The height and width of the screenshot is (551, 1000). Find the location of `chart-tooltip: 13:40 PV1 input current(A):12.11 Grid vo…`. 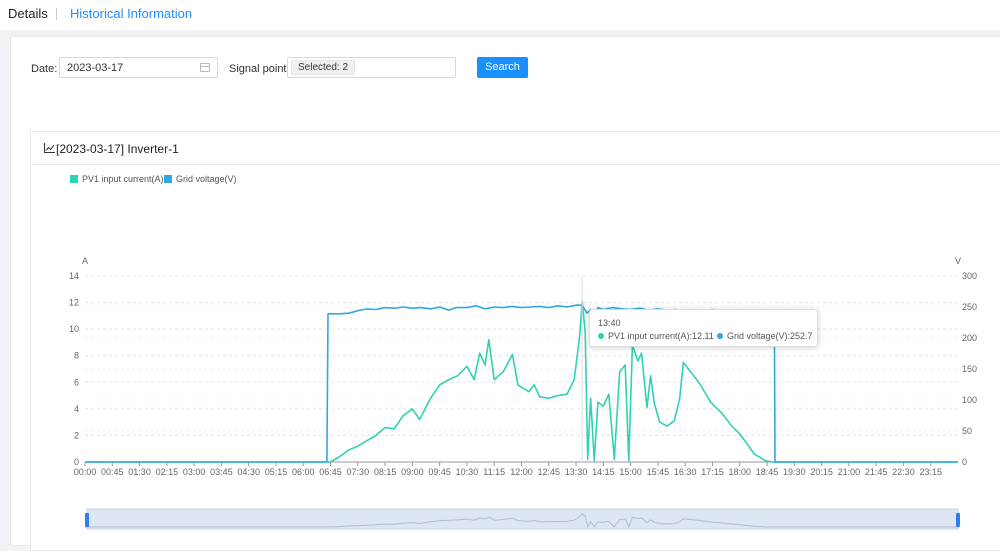

chart-tooltip: 13:40 PV1 input current(A):12.11 Grid vo… is located at coordinates (703, 328).